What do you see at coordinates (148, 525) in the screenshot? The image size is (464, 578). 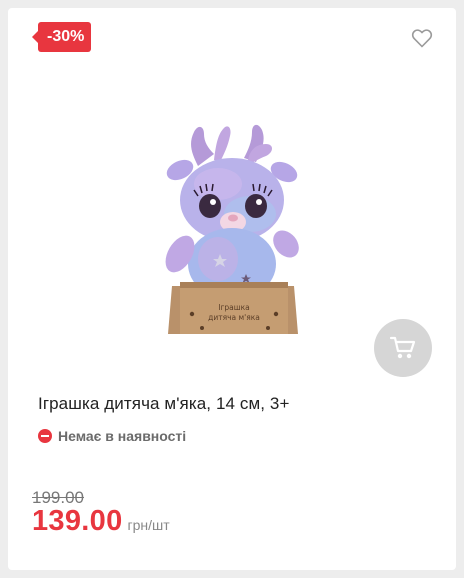 I see `price-unit: грн/шт` at bounding box center [148, 525].